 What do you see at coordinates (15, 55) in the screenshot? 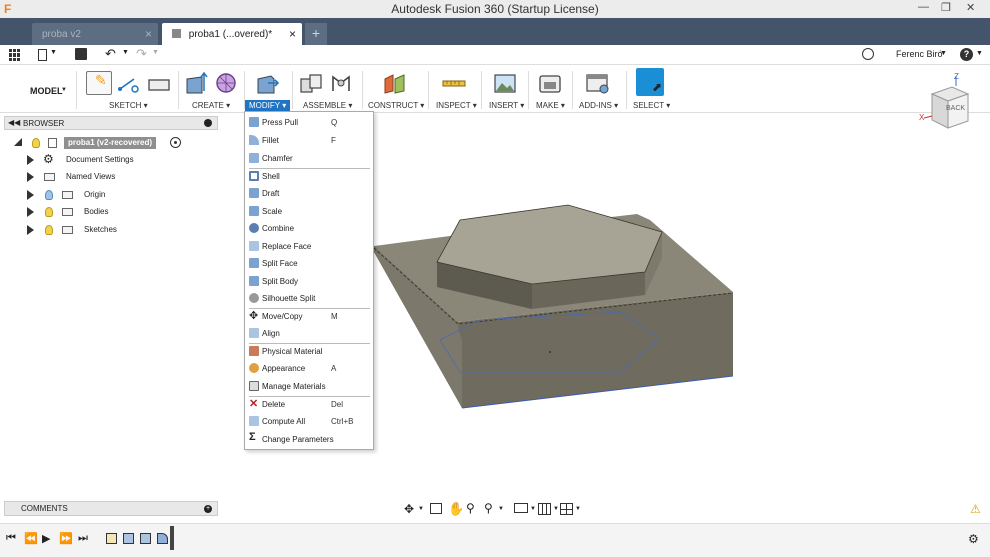
I see `data-panel-grid-icon` at bounding box center [15, 55].